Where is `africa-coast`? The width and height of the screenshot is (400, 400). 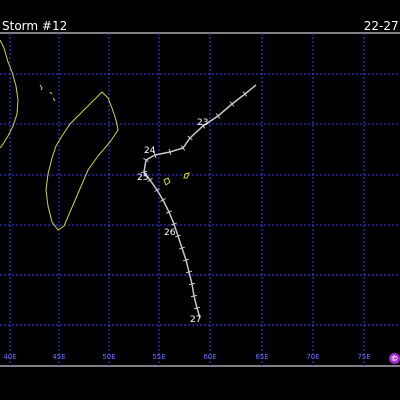 africa-coast is located at coordinates (9, 94).